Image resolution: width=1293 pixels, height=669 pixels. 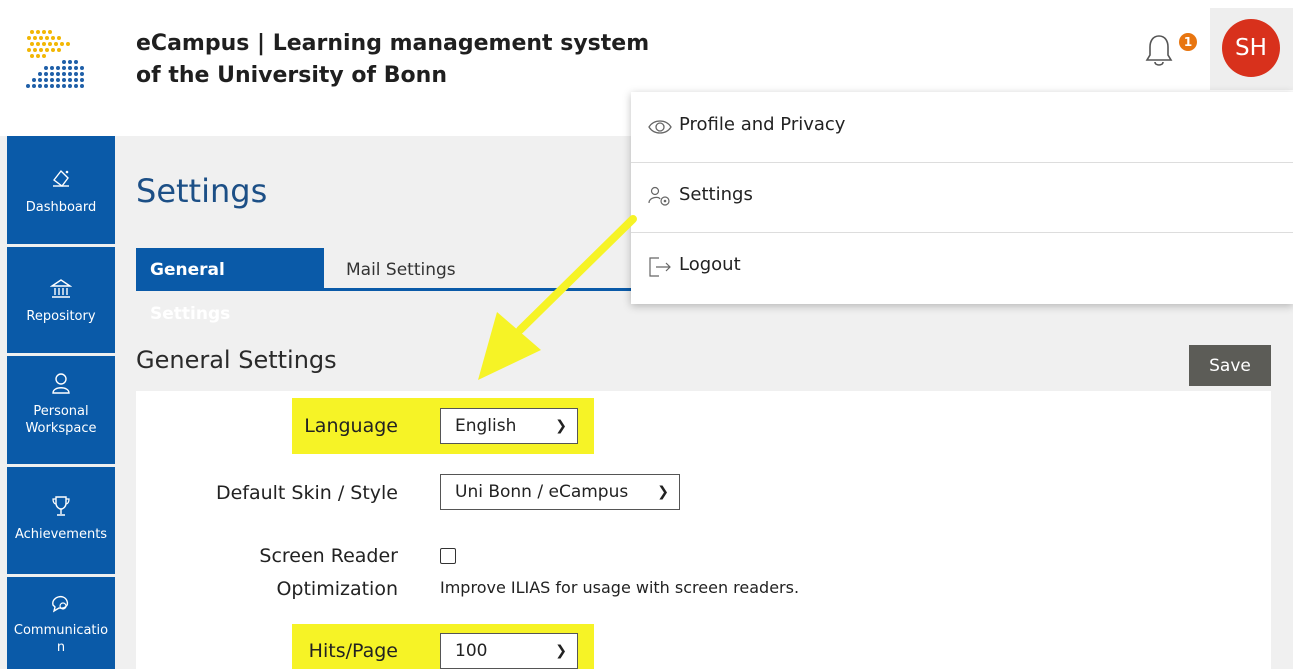 I want to click on sidebar-item-repository: Repository, so click(x=61, y=300).